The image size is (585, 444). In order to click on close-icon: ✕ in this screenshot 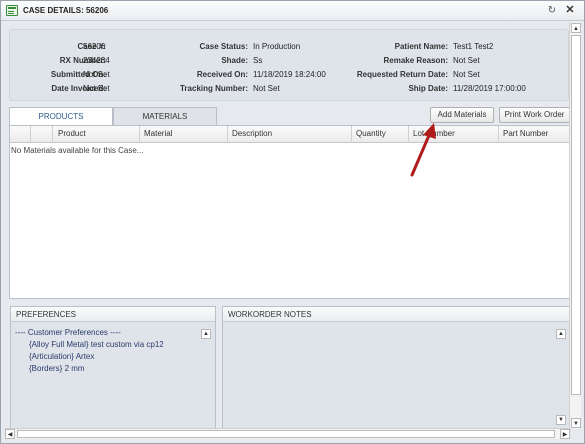, I will do `click(570, 10)`.